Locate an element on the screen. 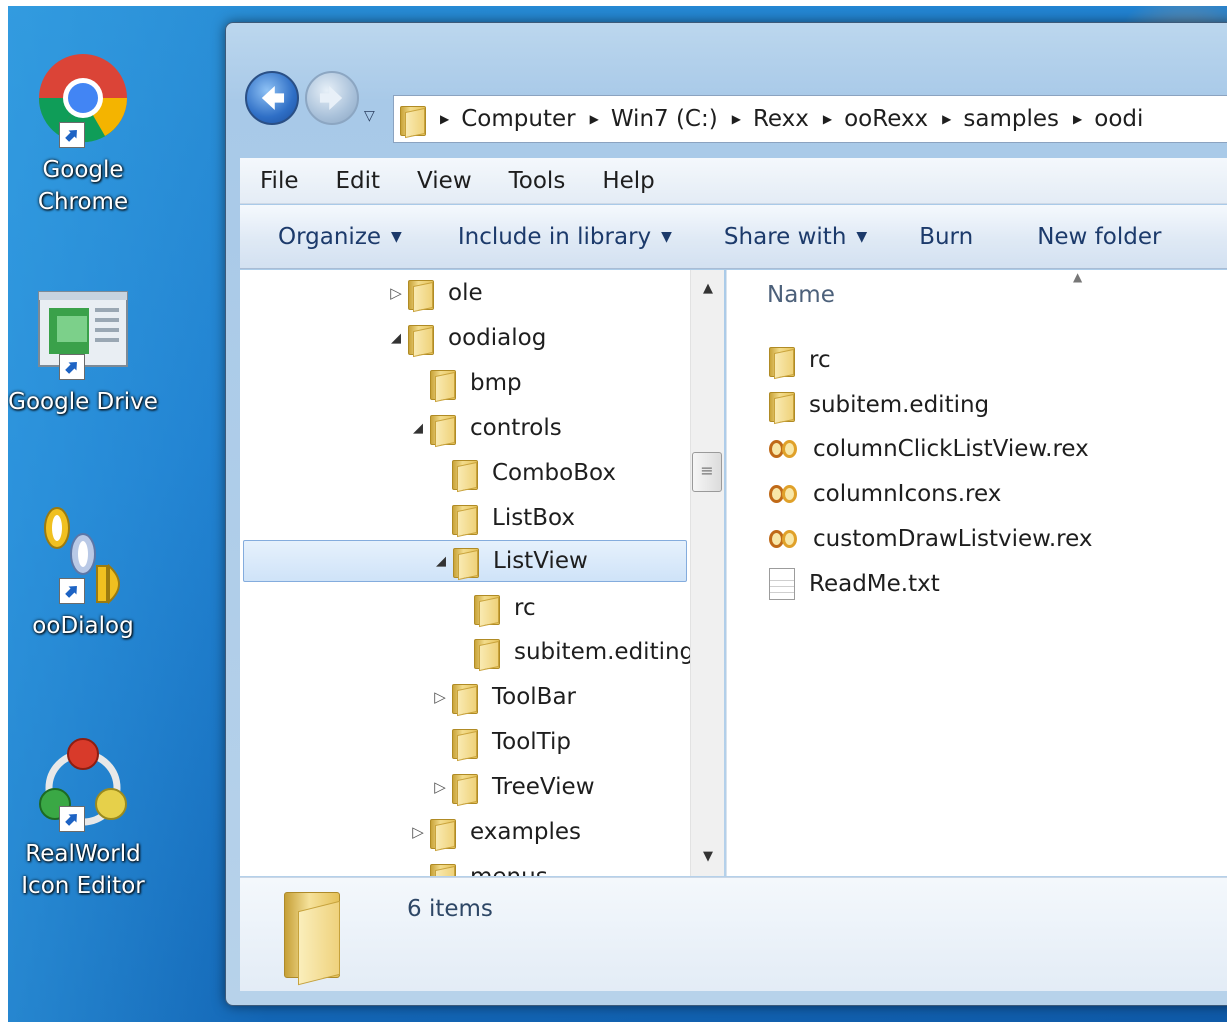  tree-item-listbox: ListBox is located at coordinates (503, 518).